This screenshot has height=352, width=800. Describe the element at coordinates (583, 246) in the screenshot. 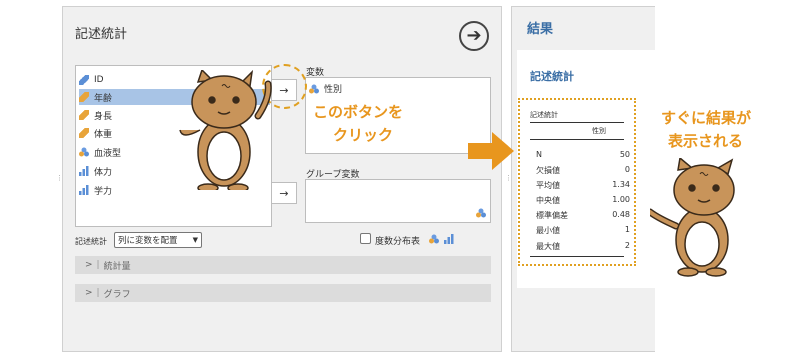

I see `table-row: 最大値 2` at that location.